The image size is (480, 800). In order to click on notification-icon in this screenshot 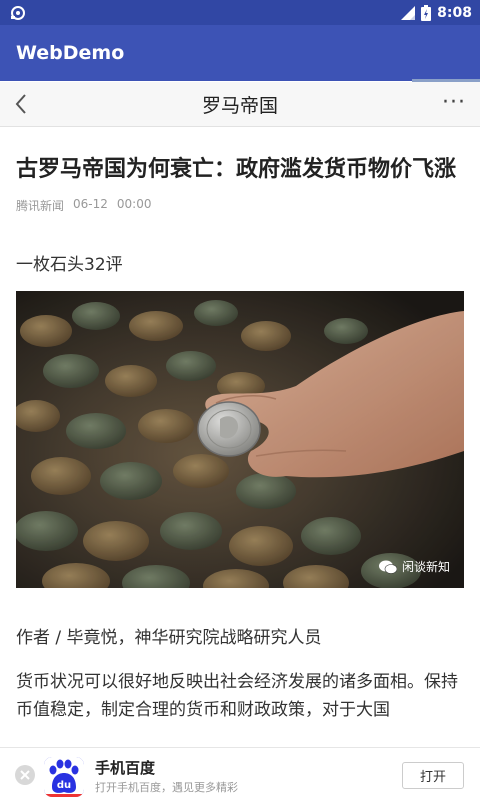, I will do `click(18, 12)`.